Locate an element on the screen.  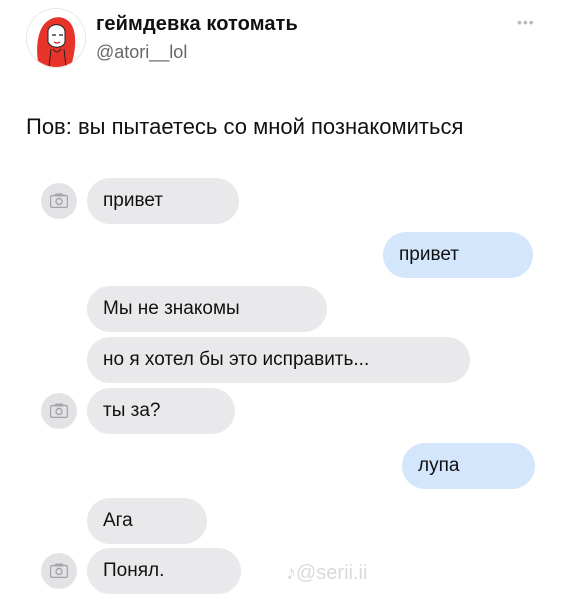
chat-message-outgoing: привет is located at coordinates (458, 255).